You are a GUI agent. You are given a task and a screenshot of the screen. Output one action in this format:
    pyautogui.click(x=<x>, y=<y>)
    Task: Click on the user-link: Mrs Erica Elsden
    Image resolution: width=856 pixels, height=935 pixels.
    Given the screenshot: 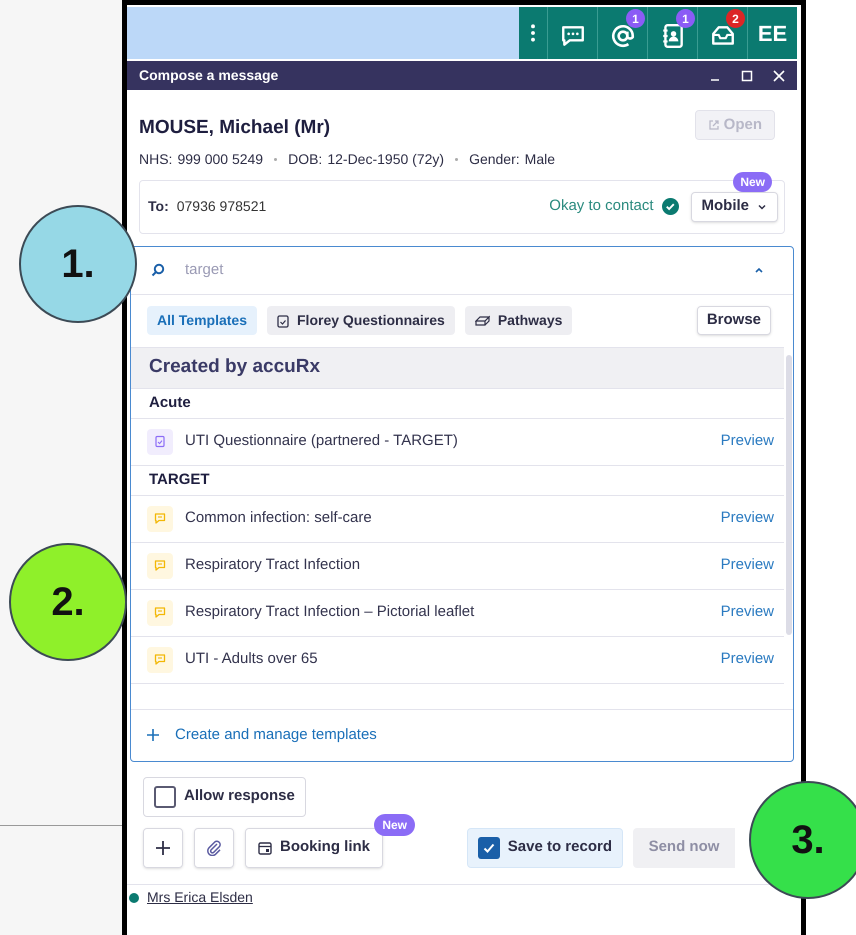 What is the action you would take?
    pyautogui.click(x=200, y=897)
    